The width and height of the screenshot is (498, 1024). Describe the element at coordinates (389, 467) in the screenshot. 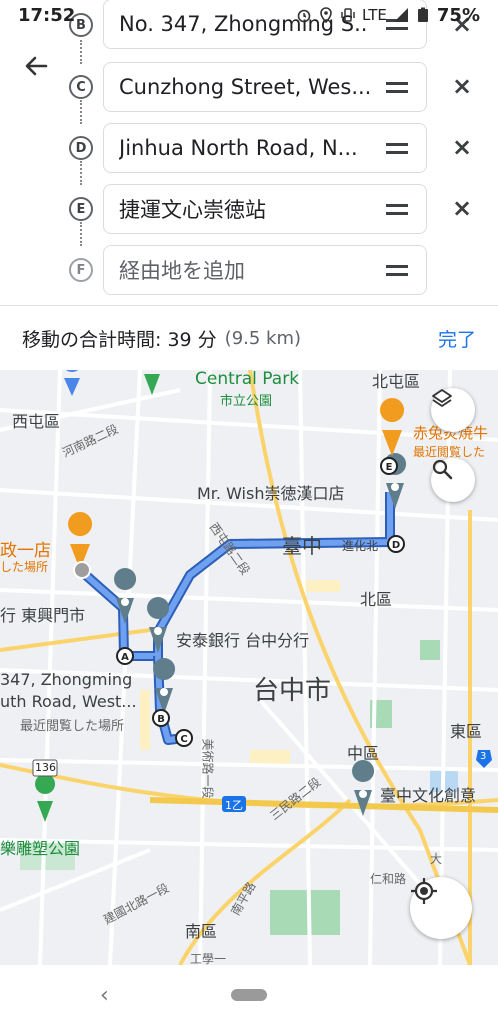

I see `svg-text: E` at that location.